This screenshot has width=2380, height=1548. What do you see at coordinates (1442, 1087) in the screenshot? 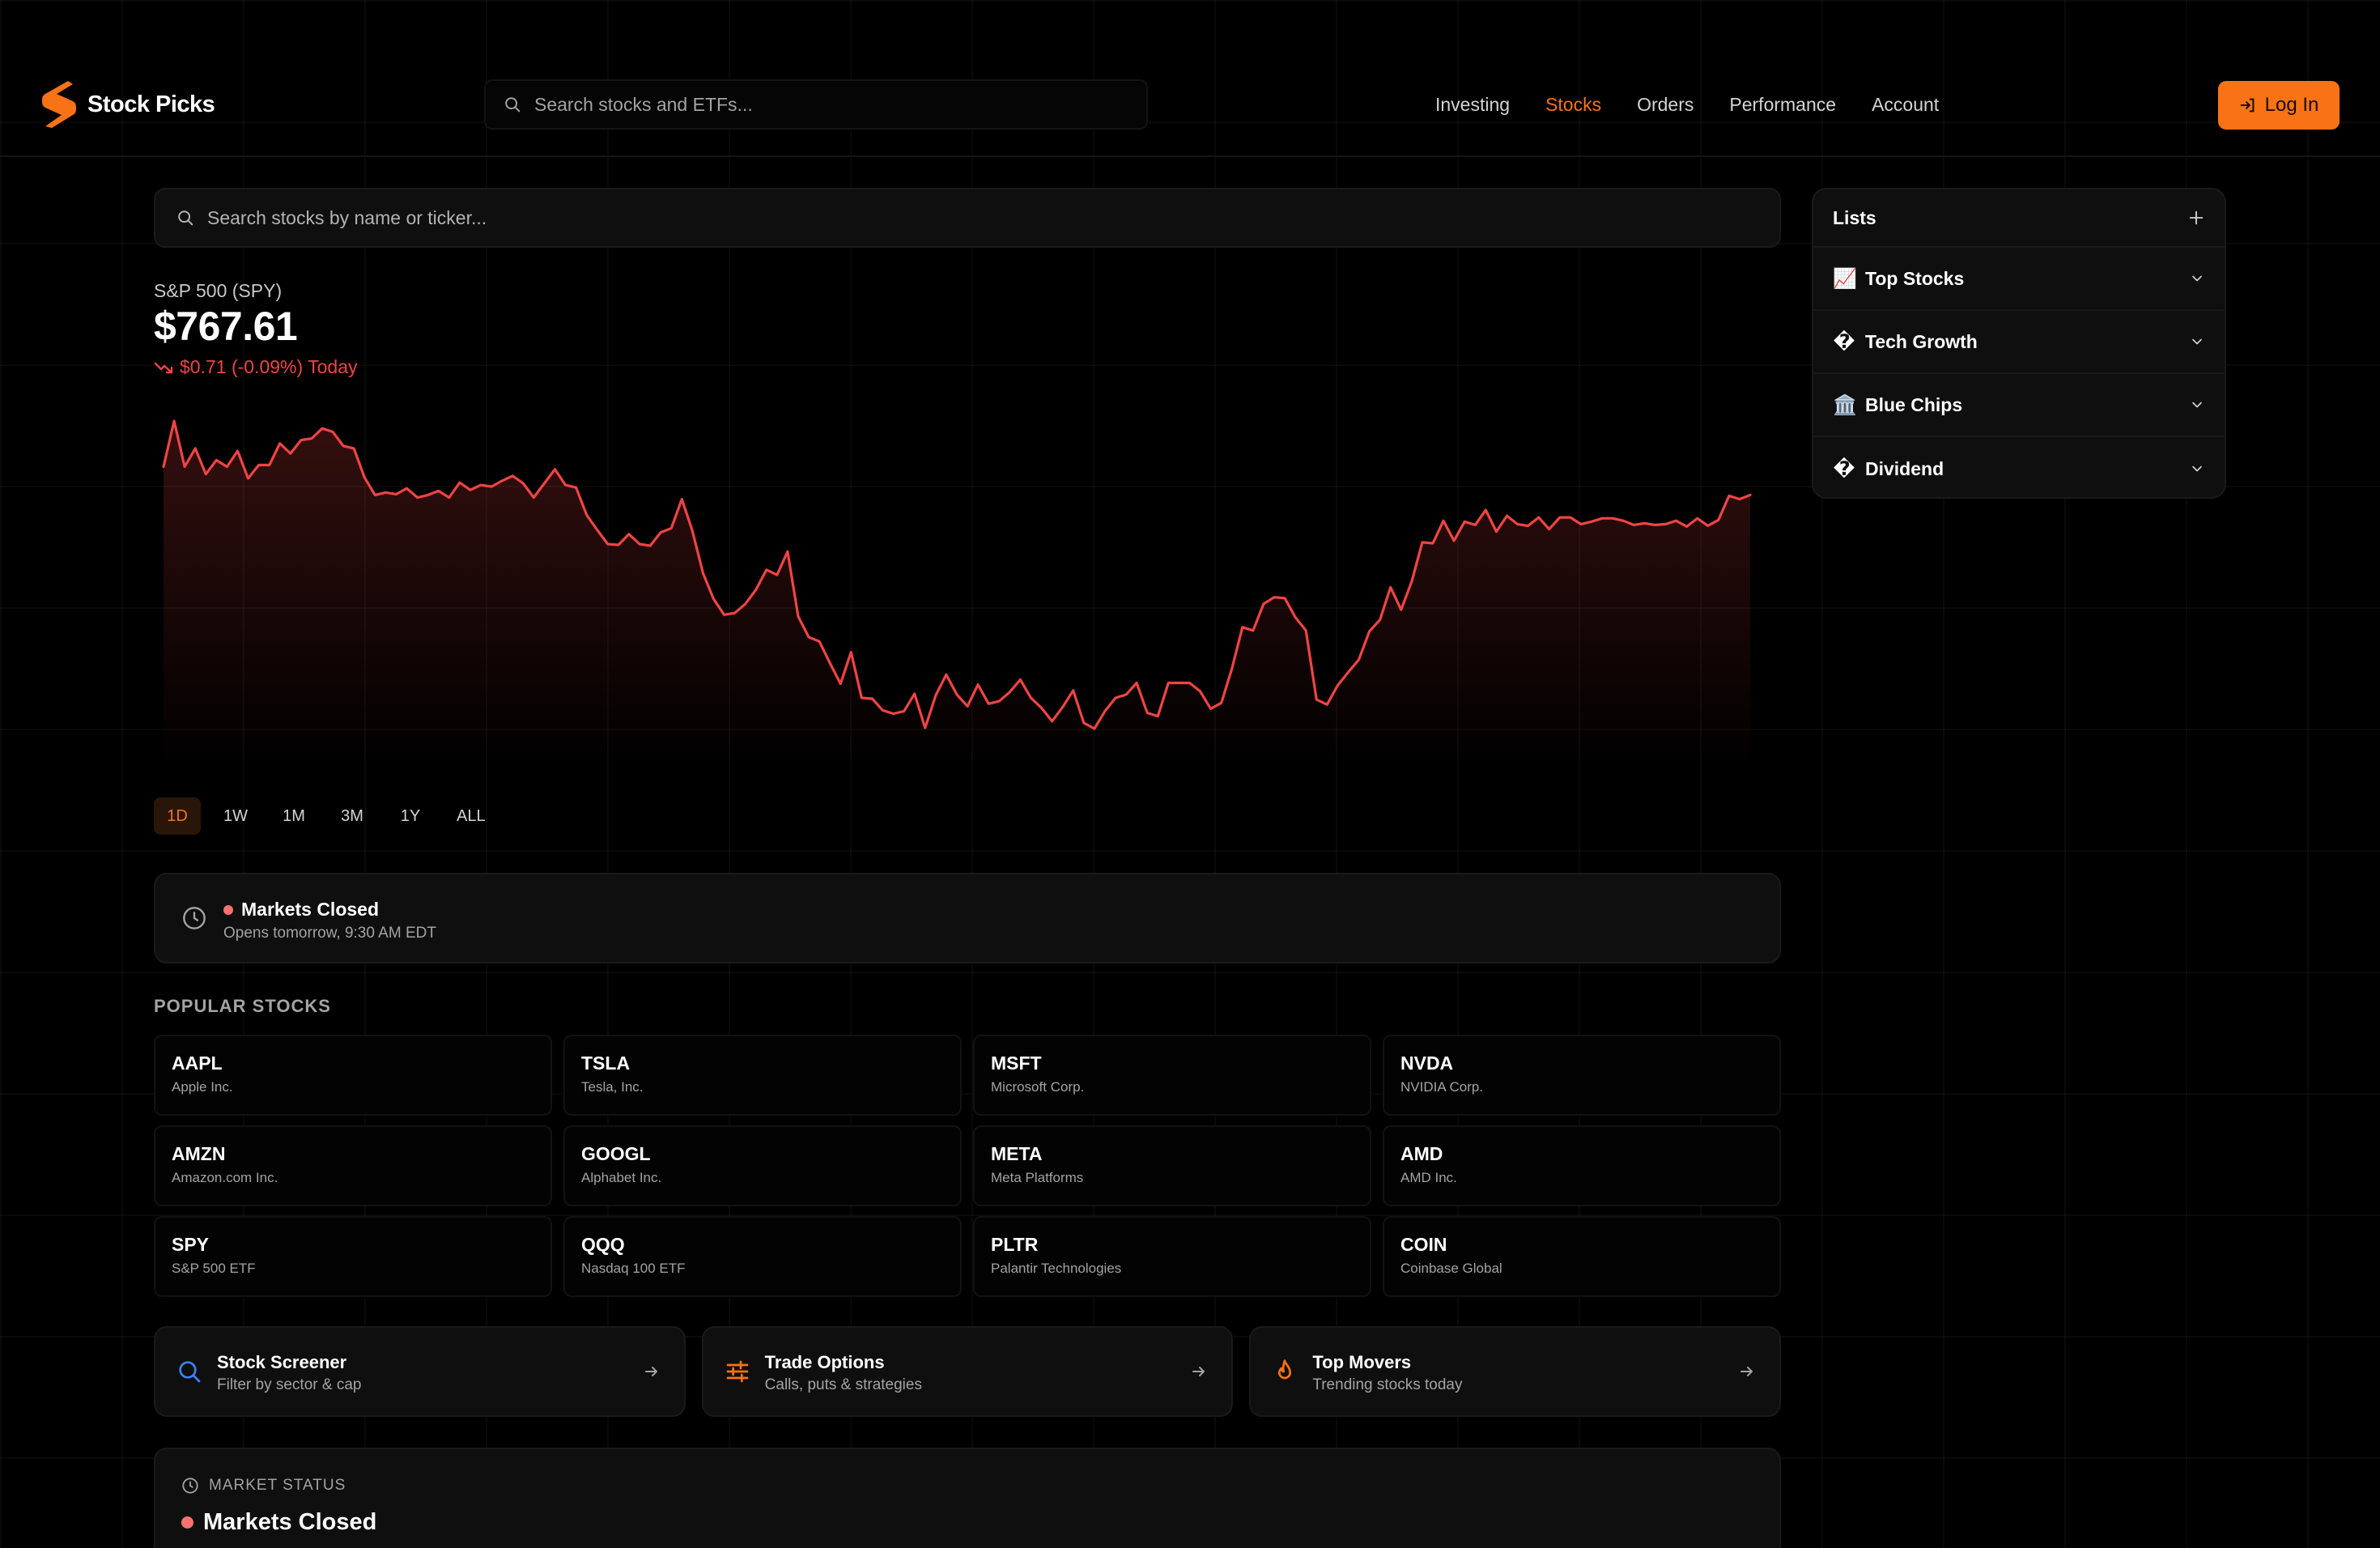
I see `stock-name: NVIDIA Corp.` at bounding box center [1442, 1087].